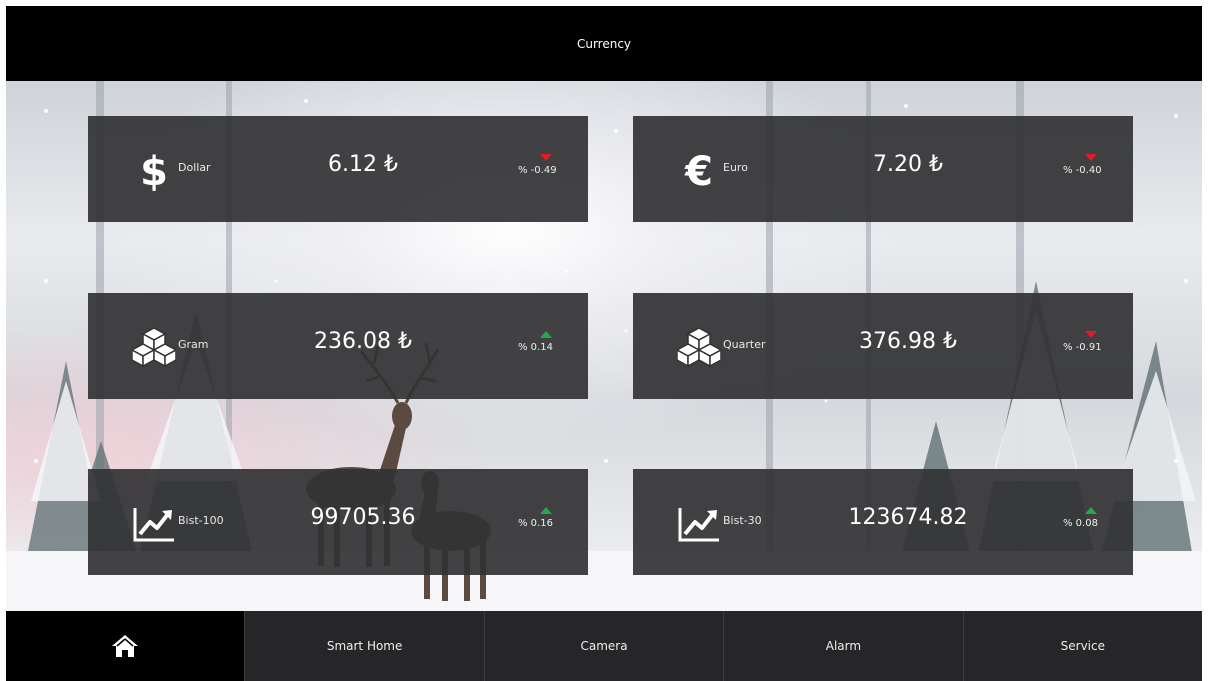 The height and width of the screenshot is (681, 1208). I want to click on page-title: Currency, so click(604, 43).